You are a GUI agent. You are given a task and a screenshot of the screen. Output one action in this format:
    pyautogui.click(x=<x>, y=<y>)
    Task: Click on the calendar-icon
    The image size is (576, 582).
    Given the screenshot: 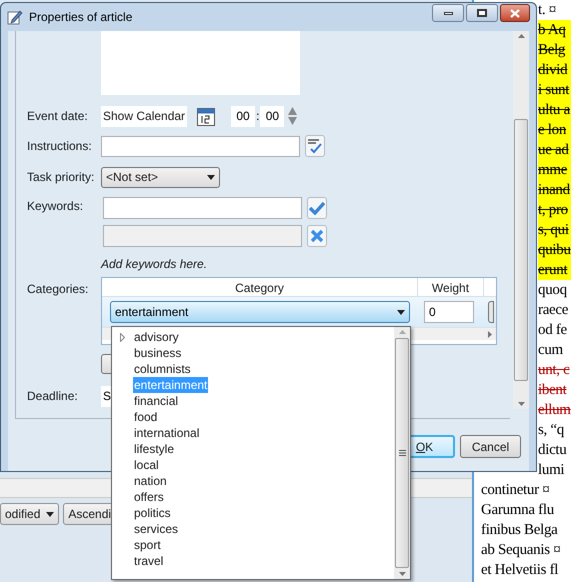 What is the action you would take?
    pyautogui.click(x=206, y=116)
    